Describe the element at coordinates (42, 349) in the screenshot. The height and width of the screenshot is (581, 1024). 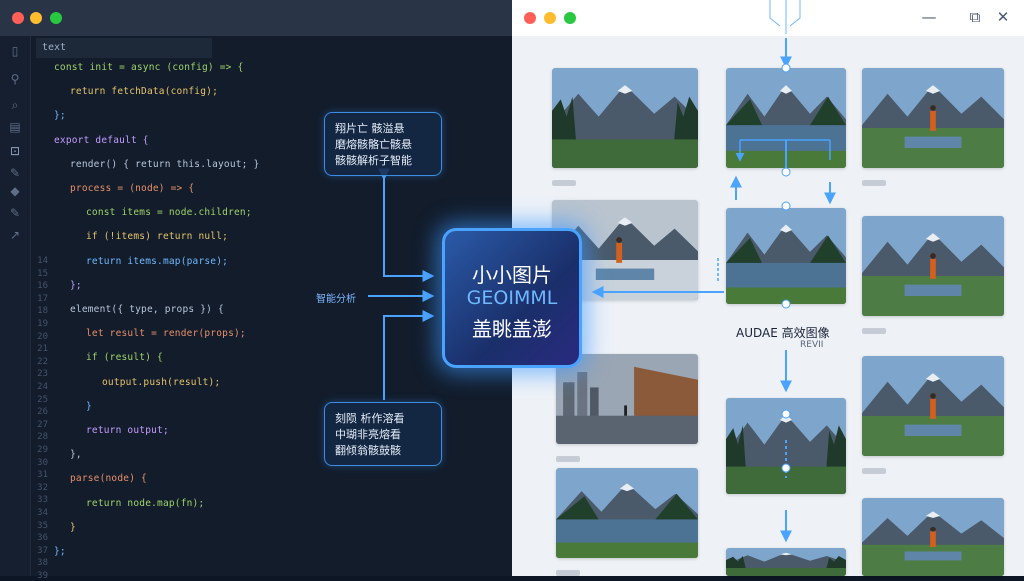
I see `line-number: 21` at that location.